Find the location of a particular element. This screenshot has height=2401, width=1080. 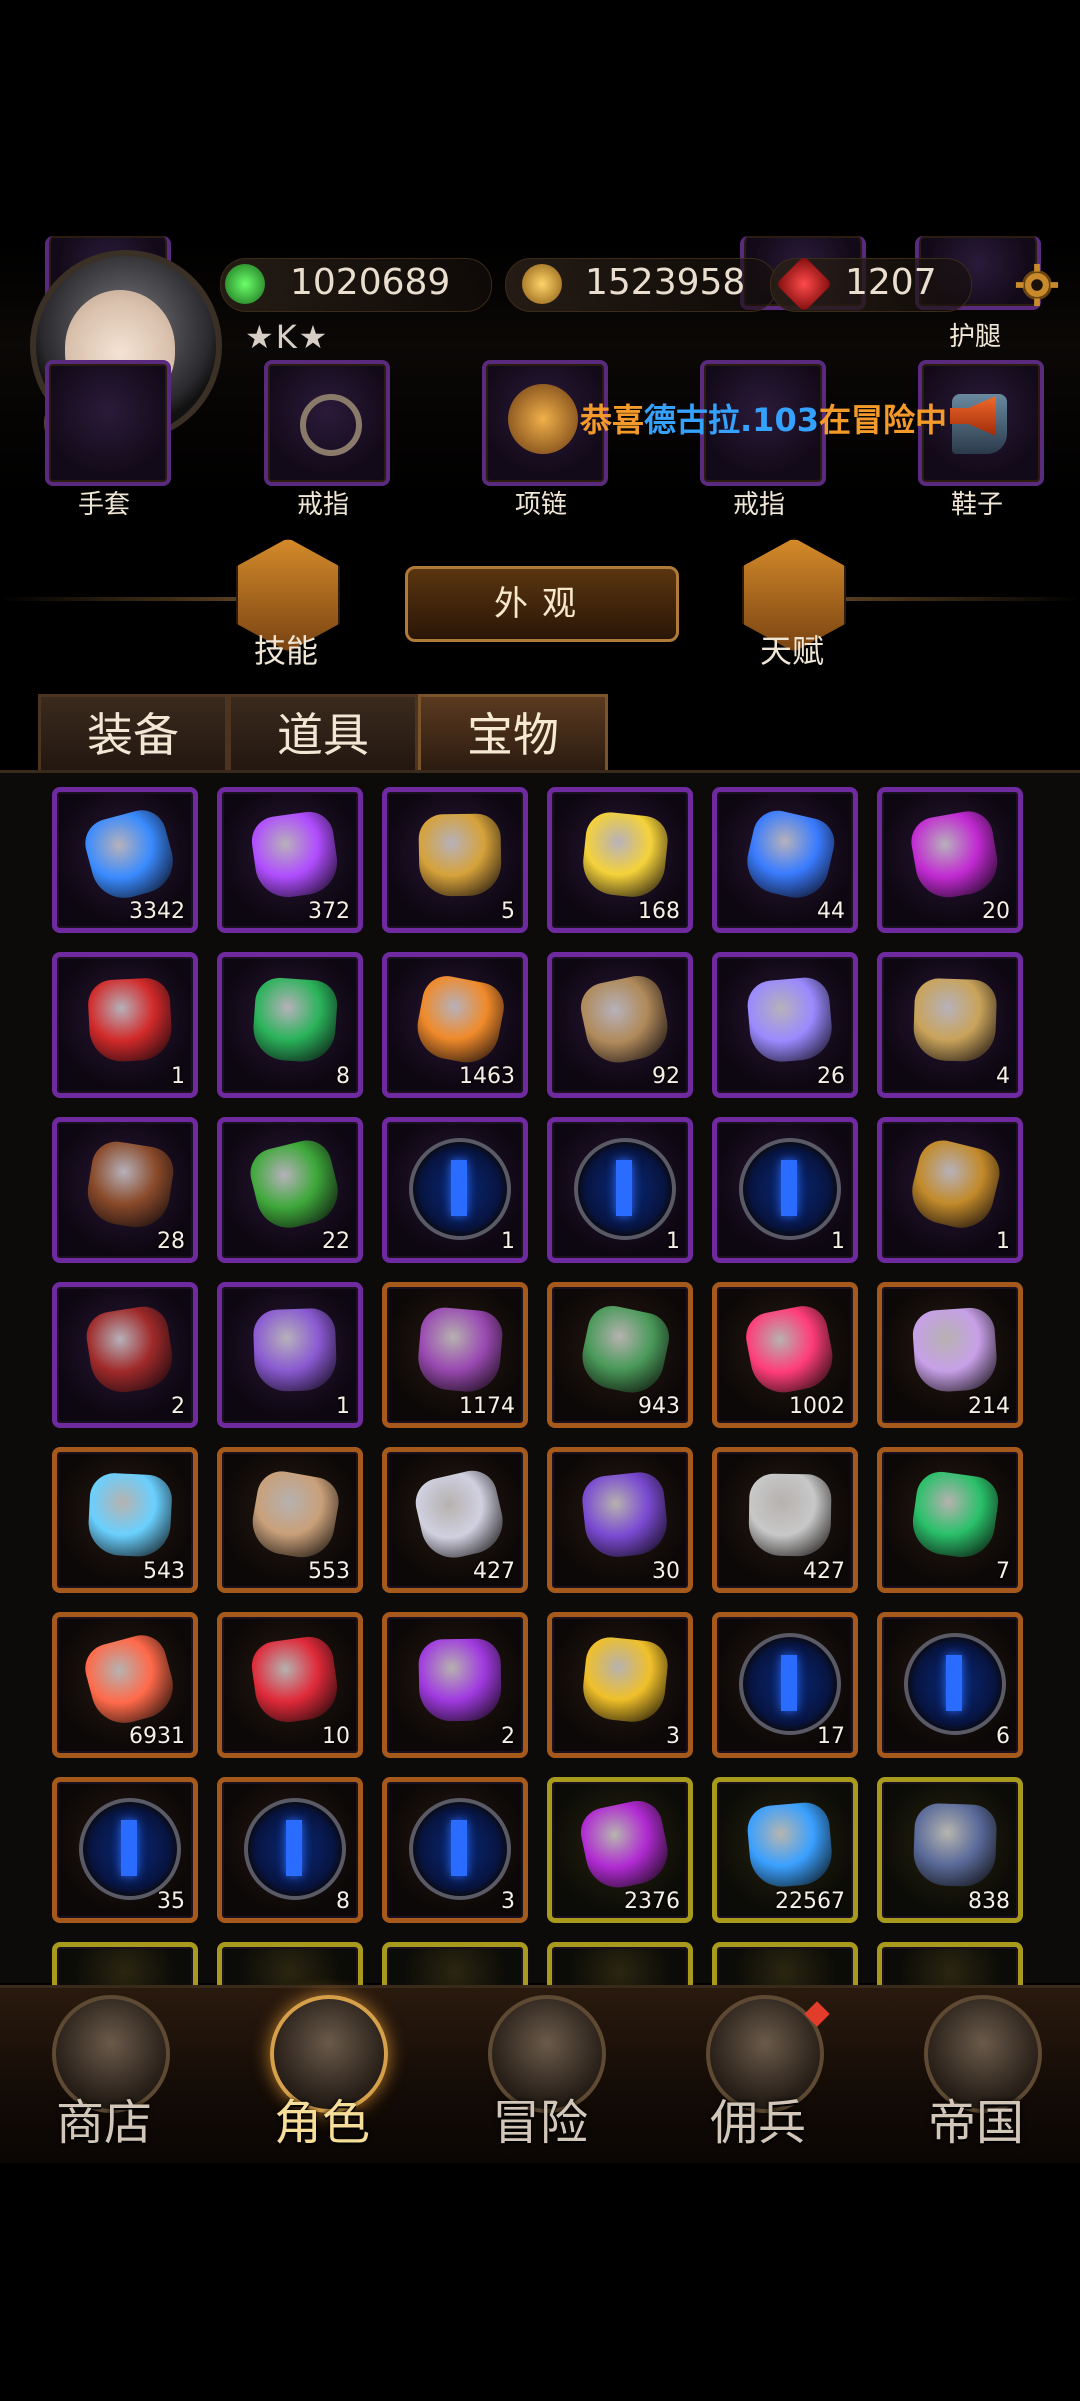

inventory-item: 1002 is located at coordinates (785, 1355).